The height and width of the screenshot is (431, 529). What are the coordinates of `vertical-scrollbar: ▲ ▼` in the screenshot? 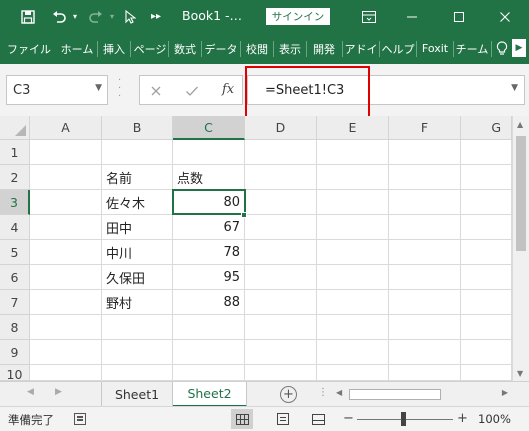 It's located at (520, 248).